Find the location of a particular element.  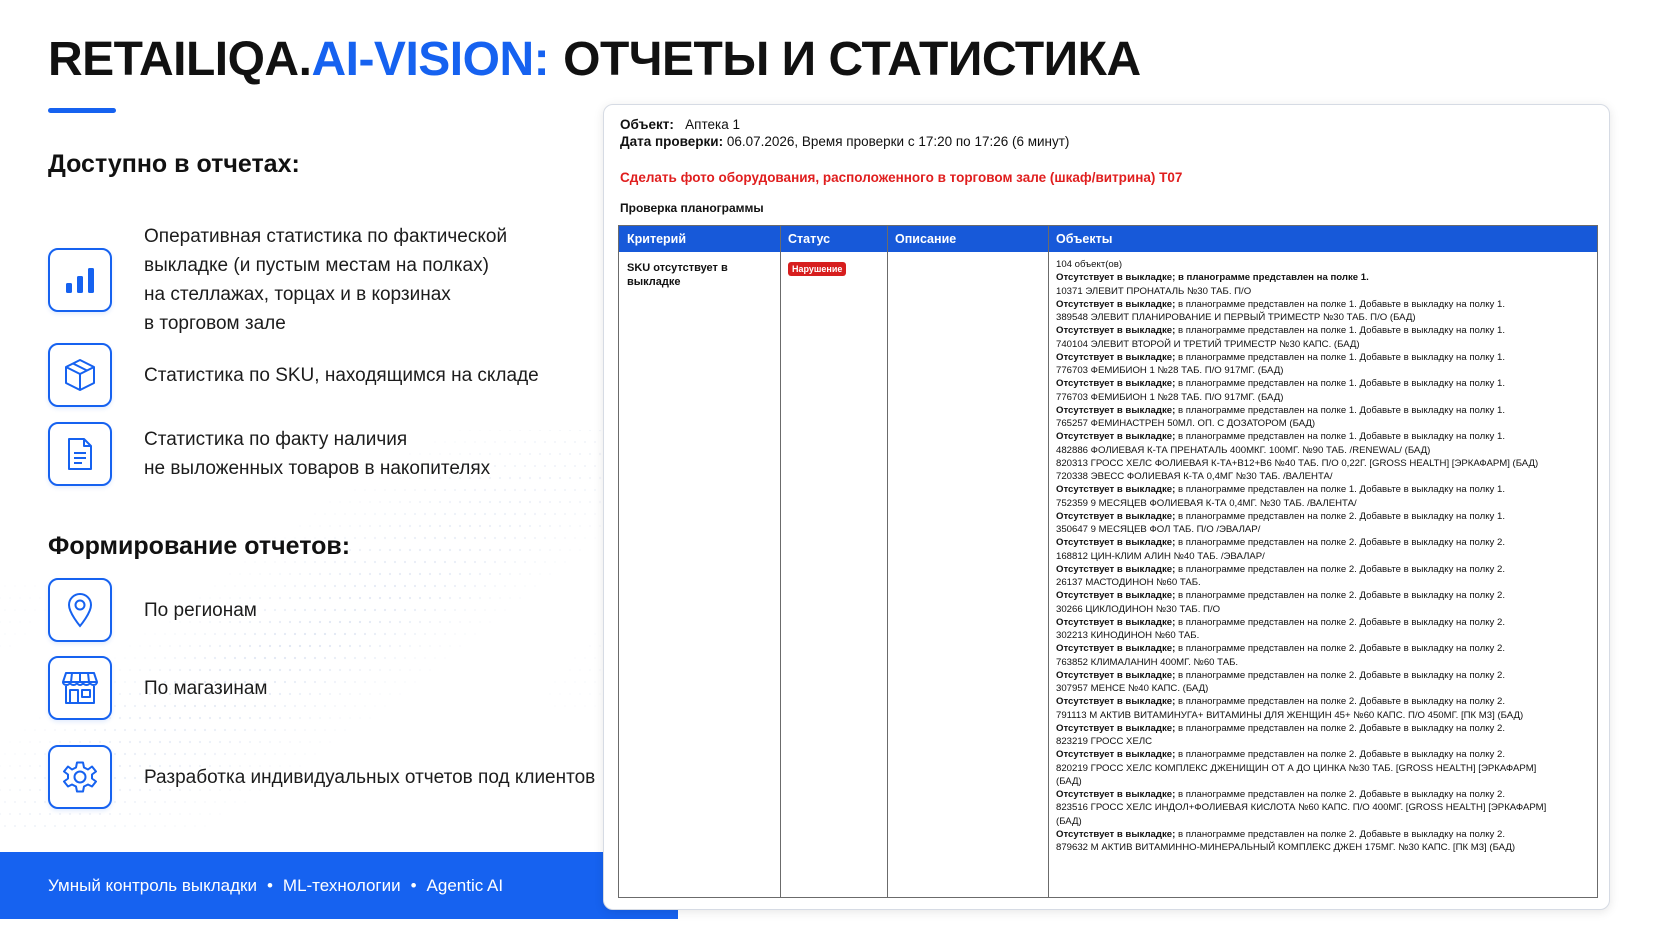

title-rest: ОТЧЕТЫ И СТАТИСТИКА is located at coordinates (852, 59).